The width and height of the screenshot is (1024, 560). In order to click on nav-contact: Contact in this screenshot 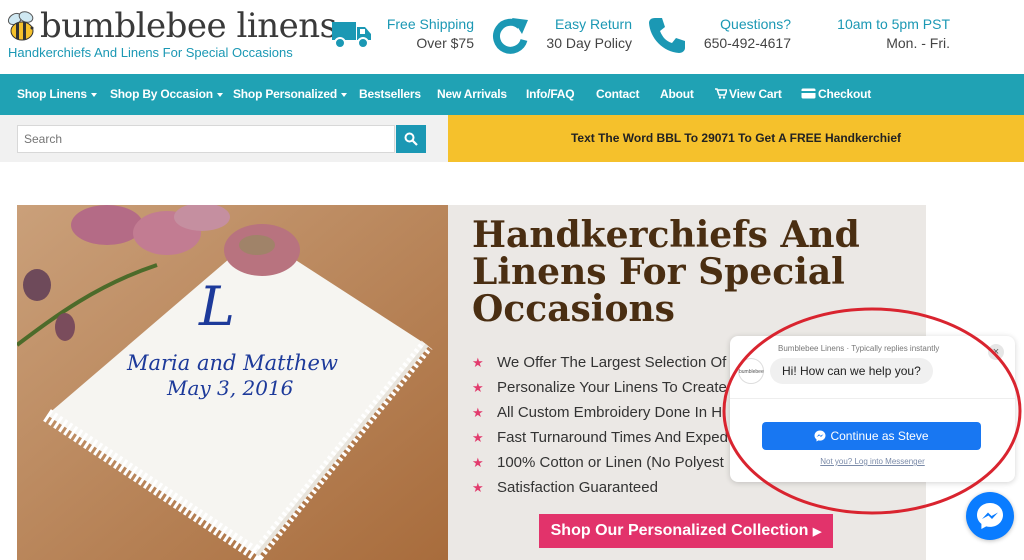, I will do `click(617, 94)`.